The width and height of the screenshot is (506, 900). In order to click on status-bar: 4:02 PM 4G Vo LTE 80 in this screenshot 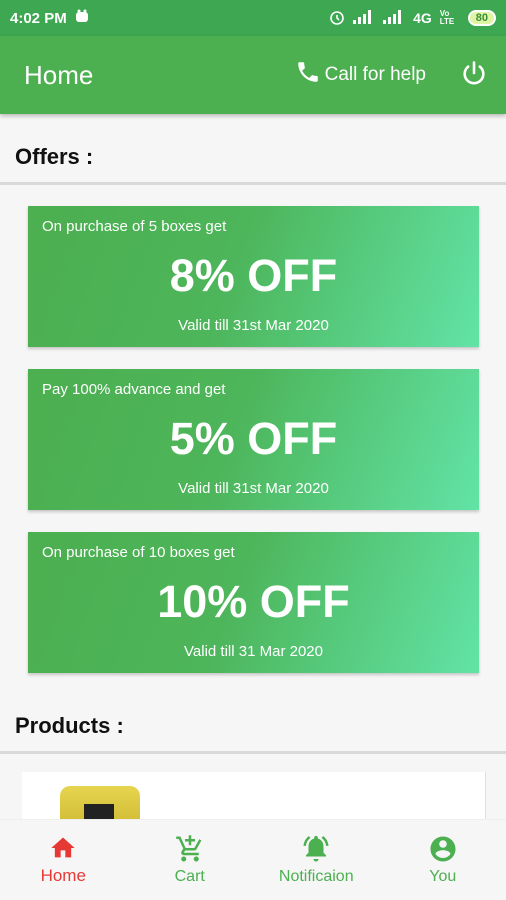, I will do `click(253, 18)`.